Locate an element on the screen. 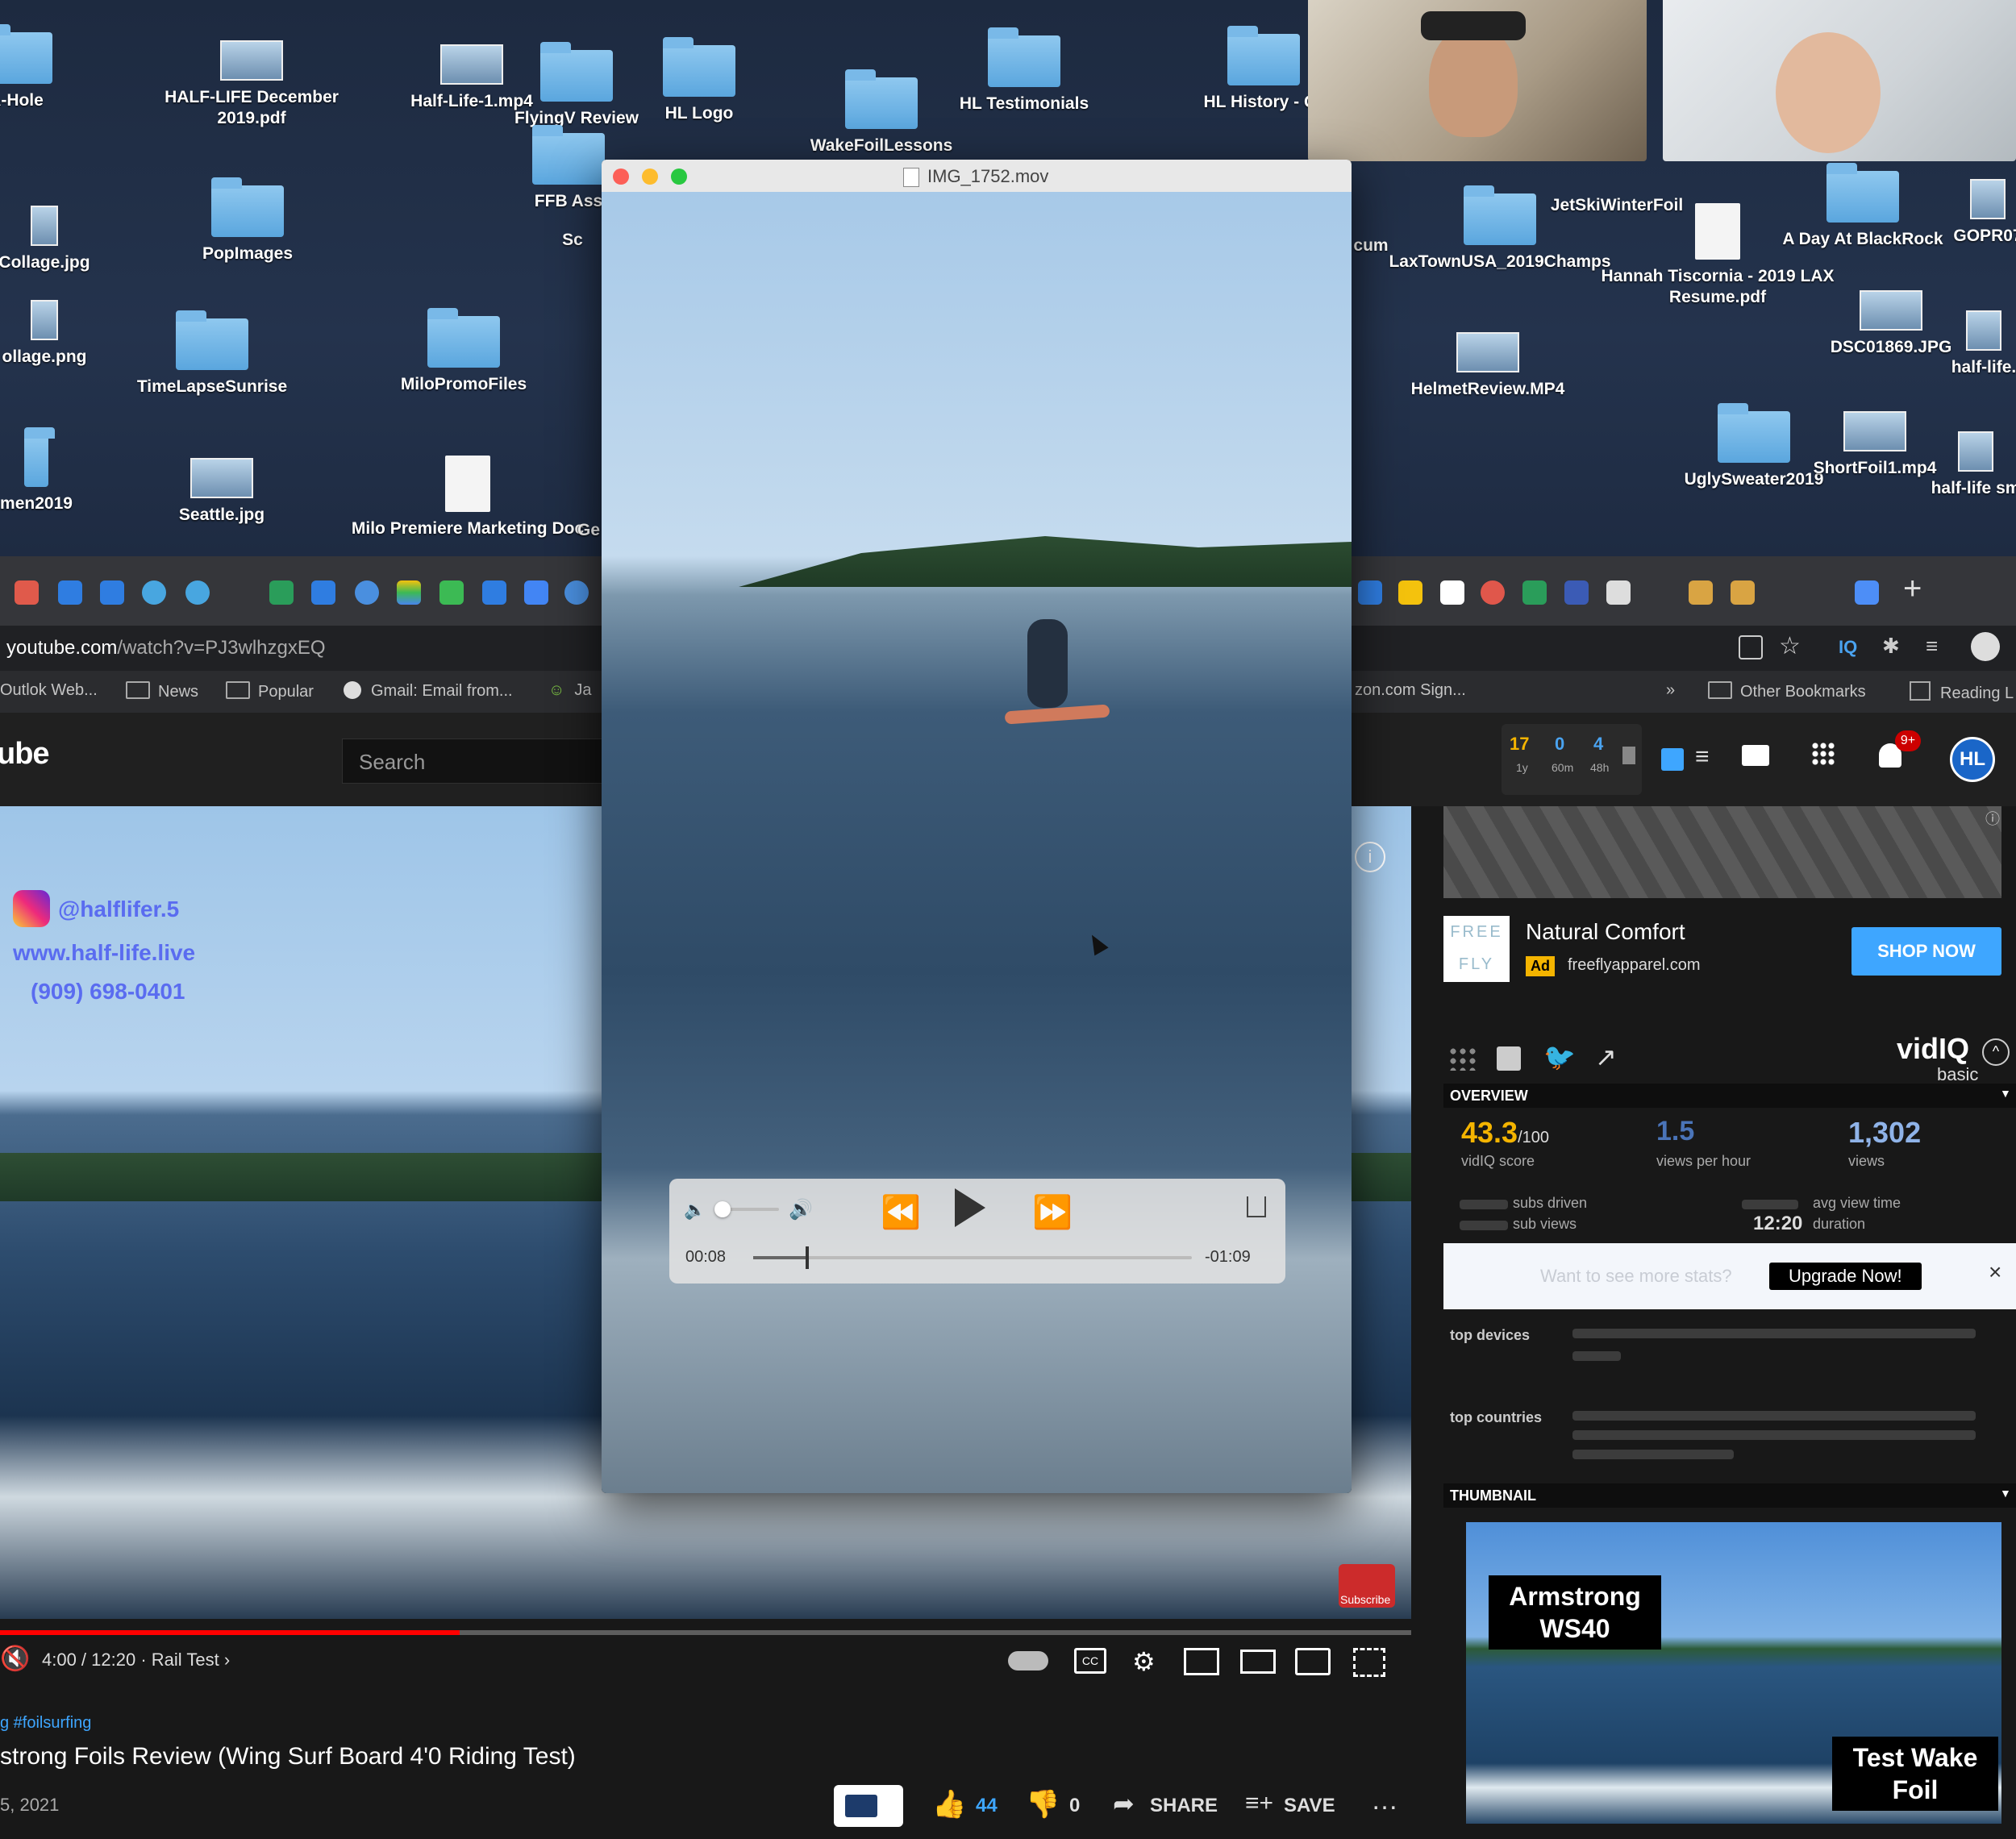 The width and height of the screenshot is (2016, 1839). bookmark-item: News is located at coordinates (162, 691).